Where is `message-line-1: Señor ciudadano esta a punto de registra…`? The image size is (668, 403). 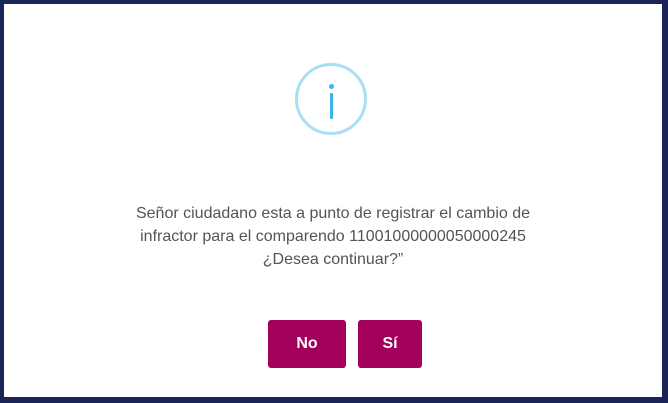
message-line-1: Señor ciudadano esta a punto de registra… is located at coordinates (333, 213).